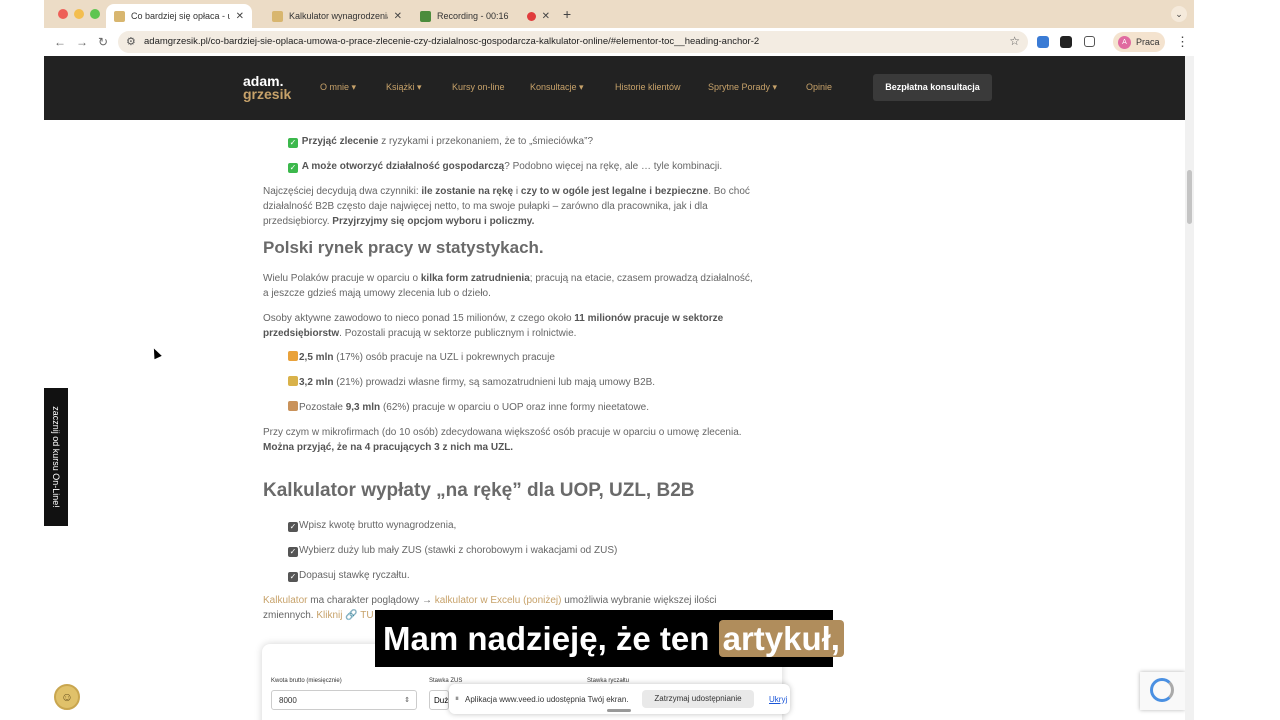  I want to click on nav-ksiazki: Książki ▾, so click(404, 87).